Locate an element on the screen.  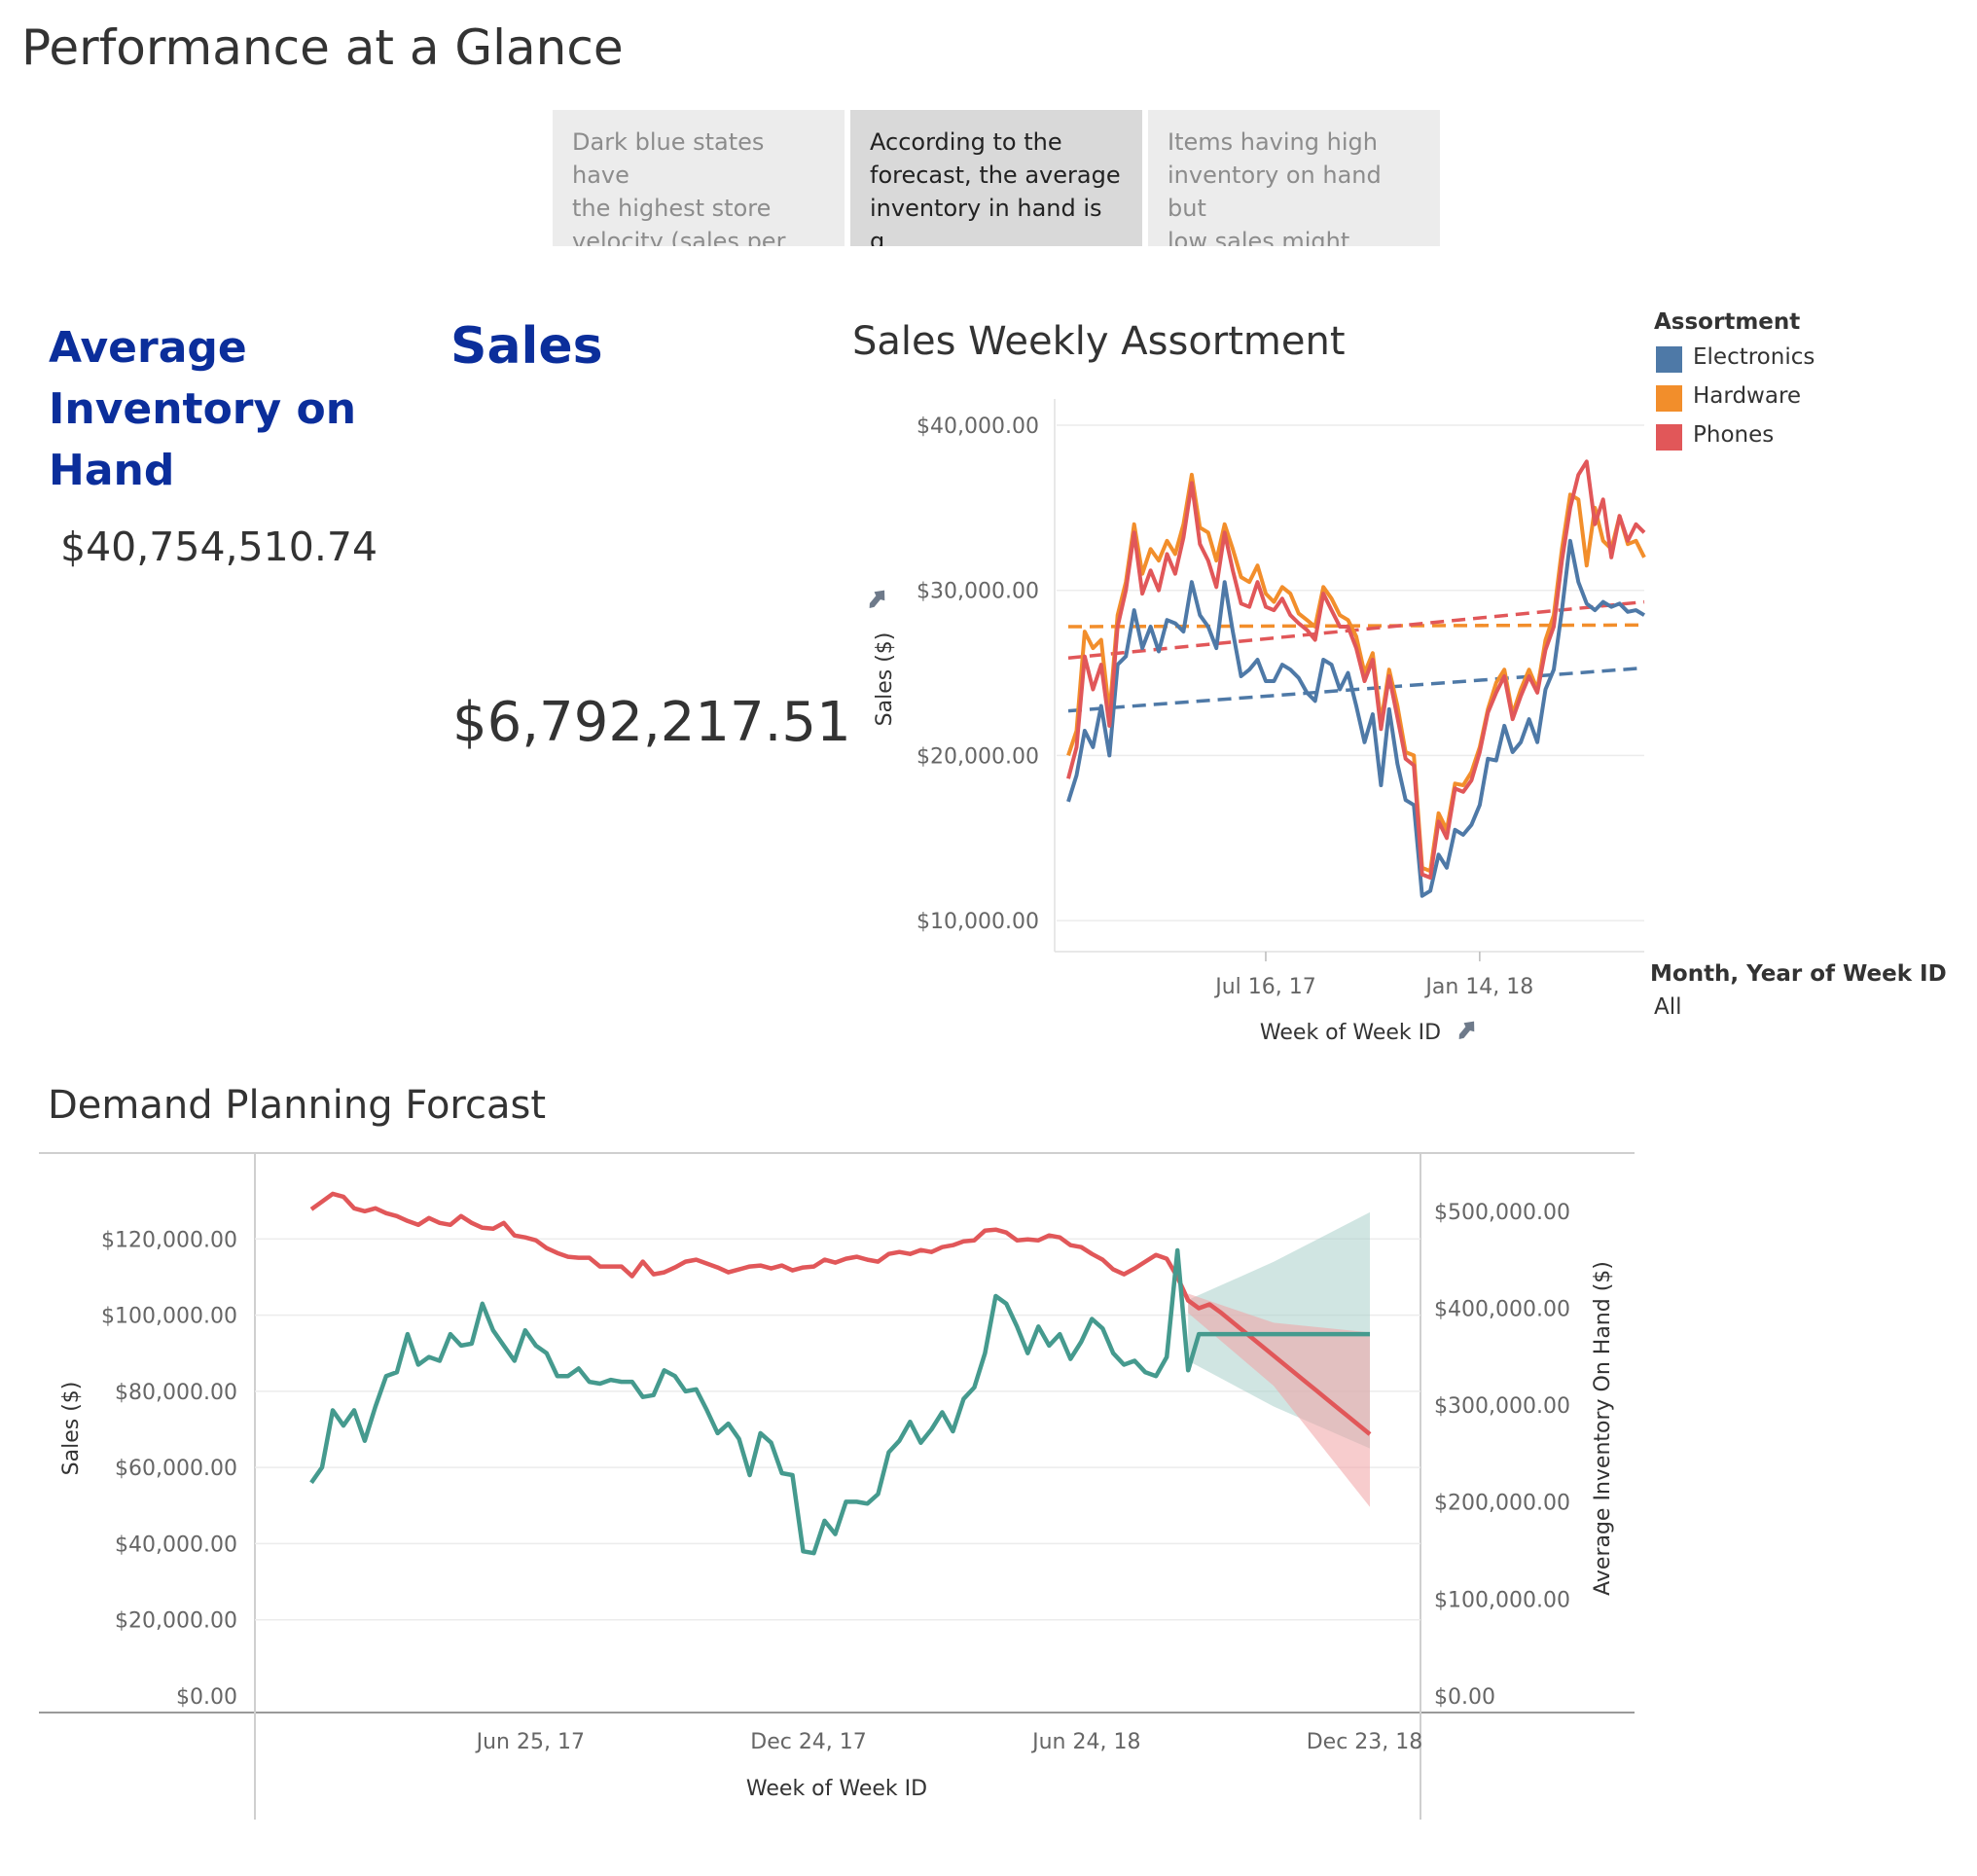
chart2-y-right-tick-label: $400,000.00 is located at coordinates (1502, 1309).